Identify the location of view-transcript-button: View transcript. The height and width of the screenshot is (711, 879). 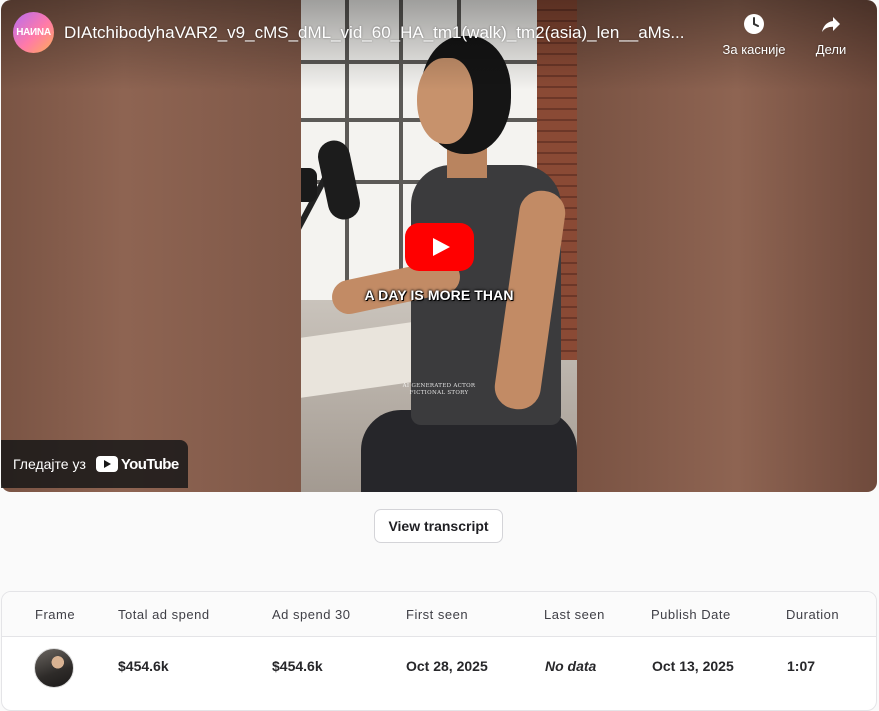
(438, 526).